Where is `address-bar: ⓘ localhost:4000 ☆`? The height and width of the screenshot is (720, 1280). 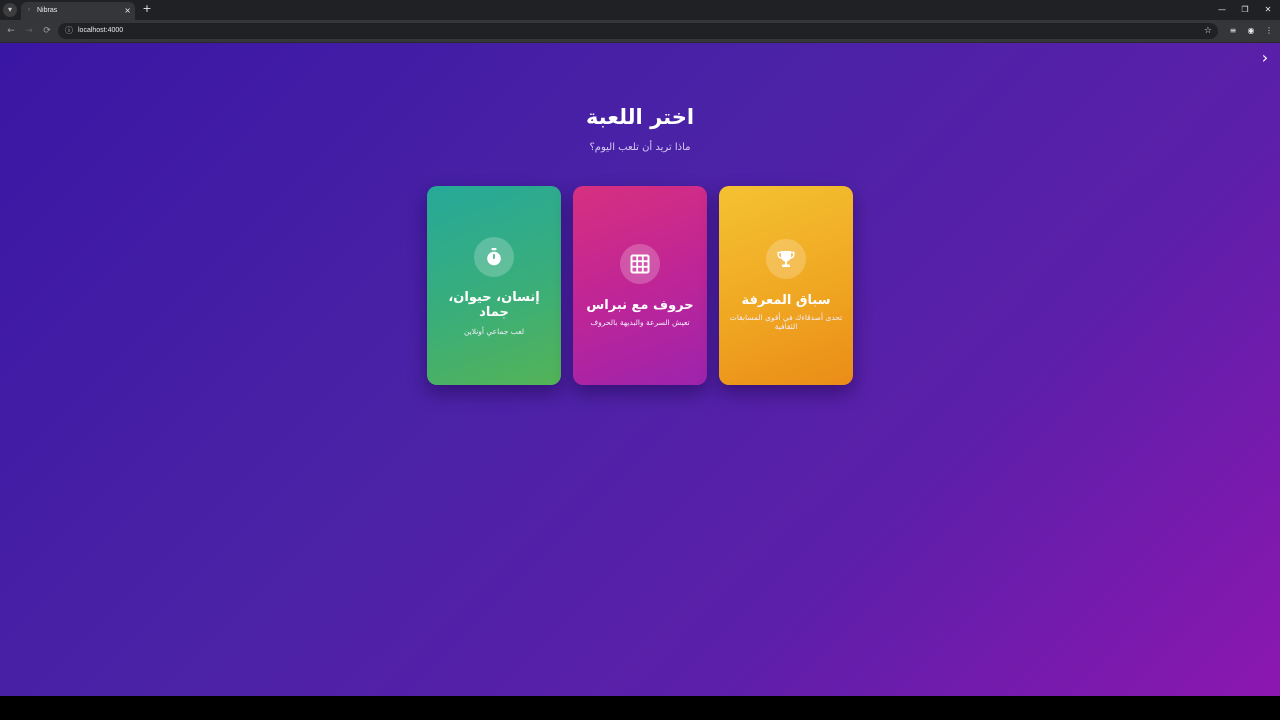
address-bar: ⓘ localhost:4000 ☆ is located at coordinates (638, 31).